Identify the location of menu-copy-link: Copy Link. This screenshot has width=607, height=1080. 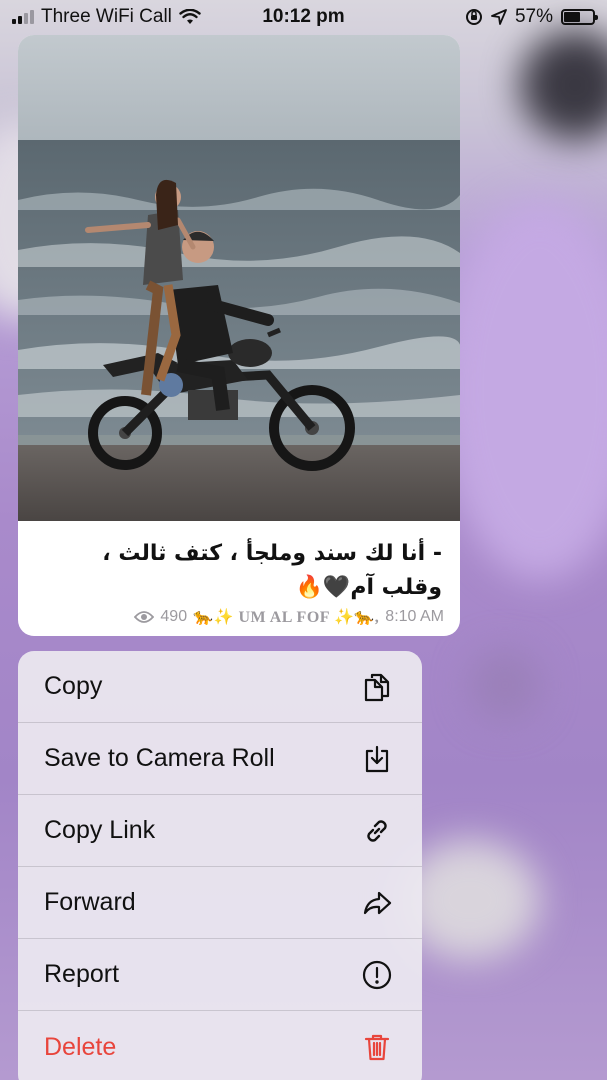
(220, 831).